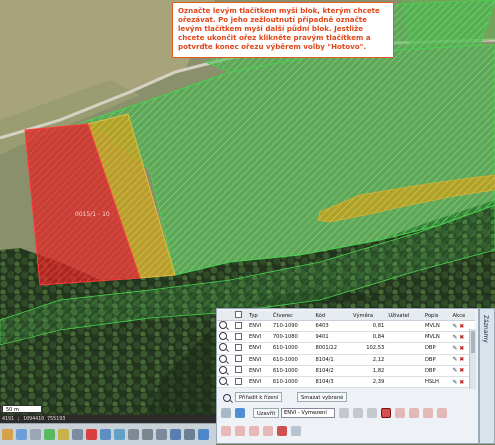 The width and height of the screenshot is (495, 445). What do you see at coordinates (35, 434) in the screenshot?
I see `print-icon` at bounding box center [35, 434].